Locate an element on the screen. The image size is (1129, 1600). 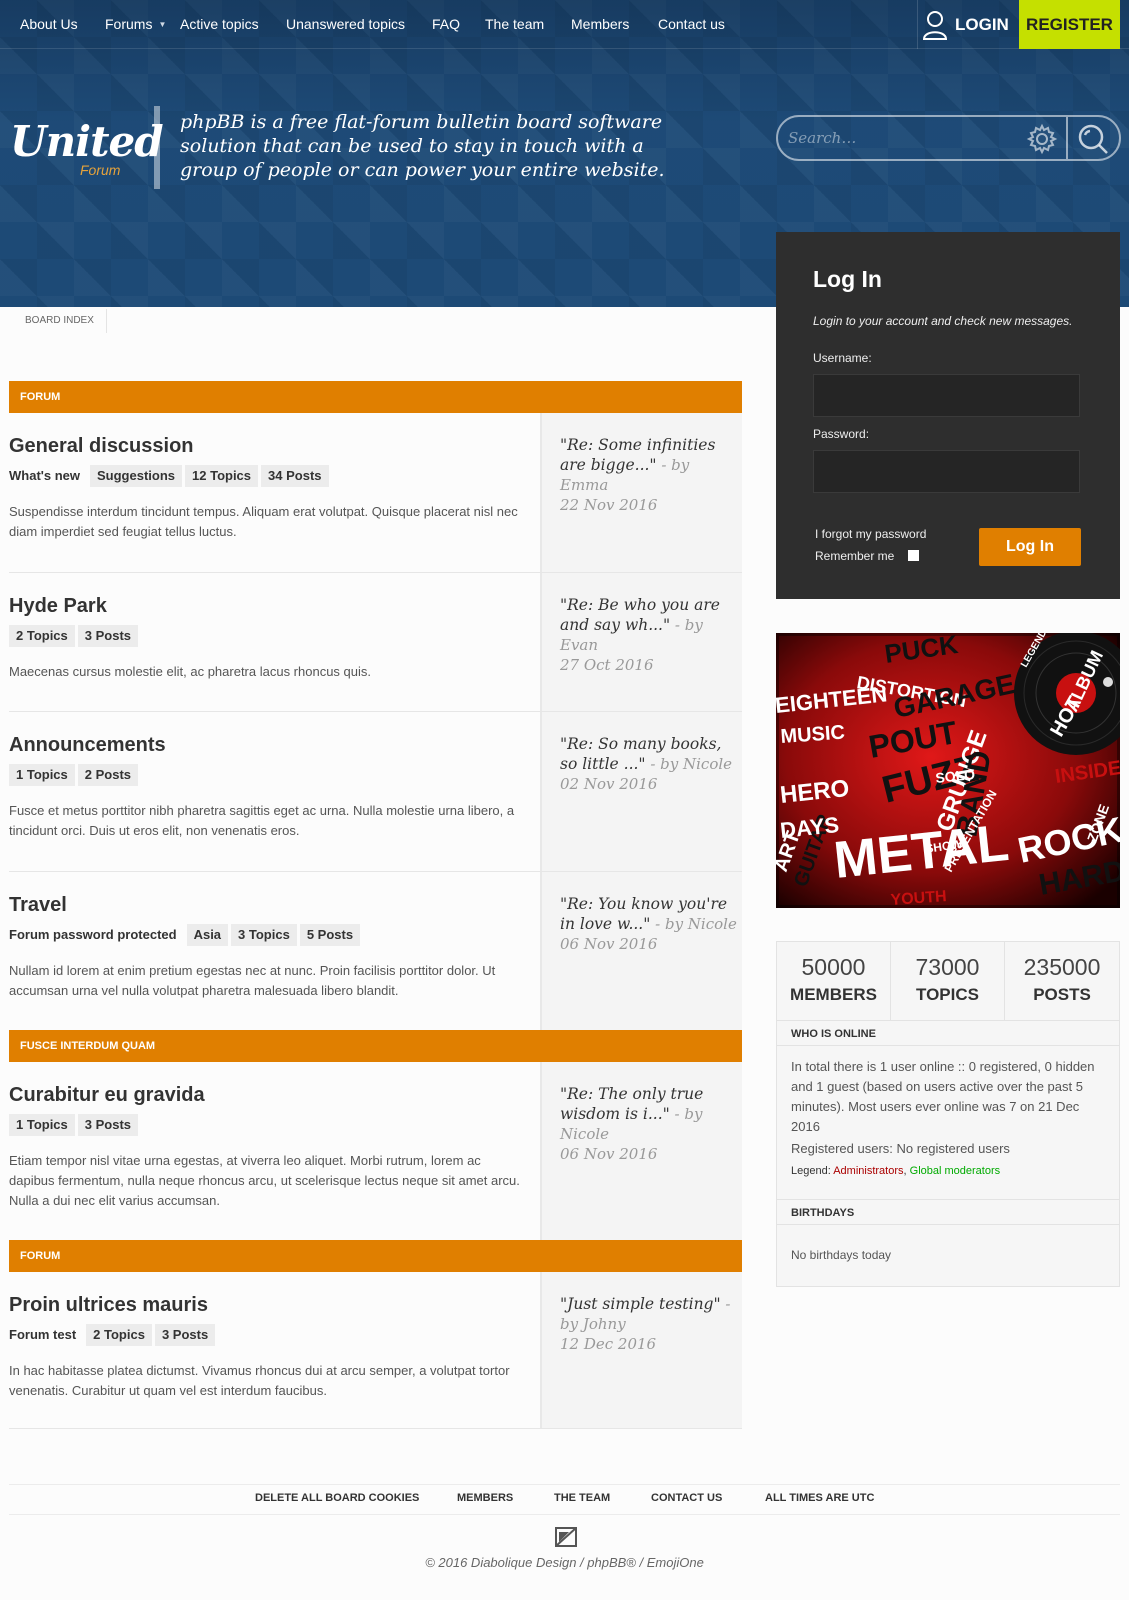
search-input is located at coordinates (898, 138).